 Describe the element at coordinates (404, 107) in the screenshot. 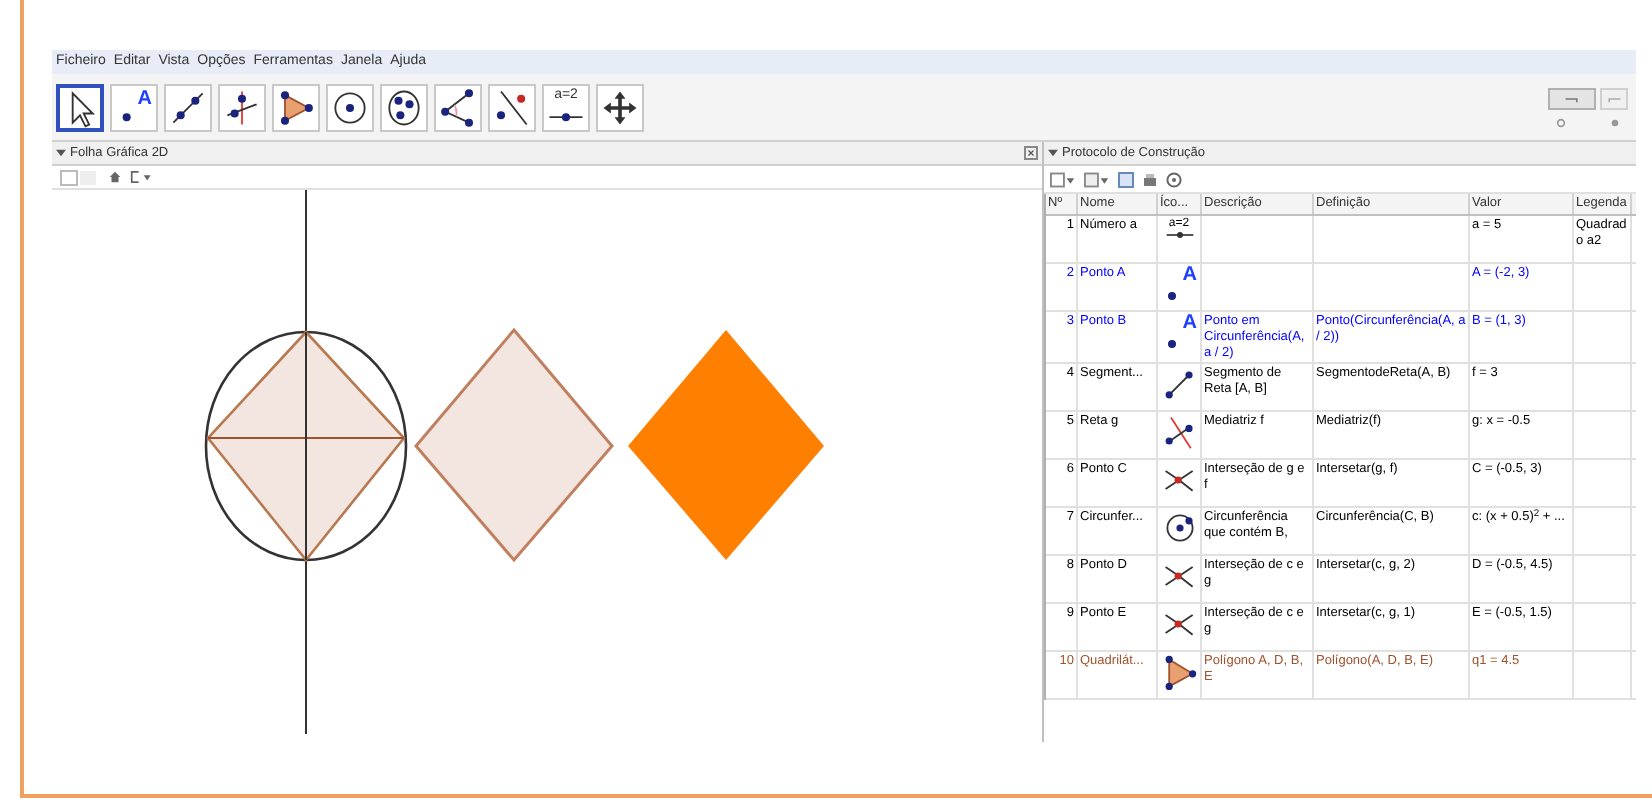

I see `ellipse-icon` at that location.